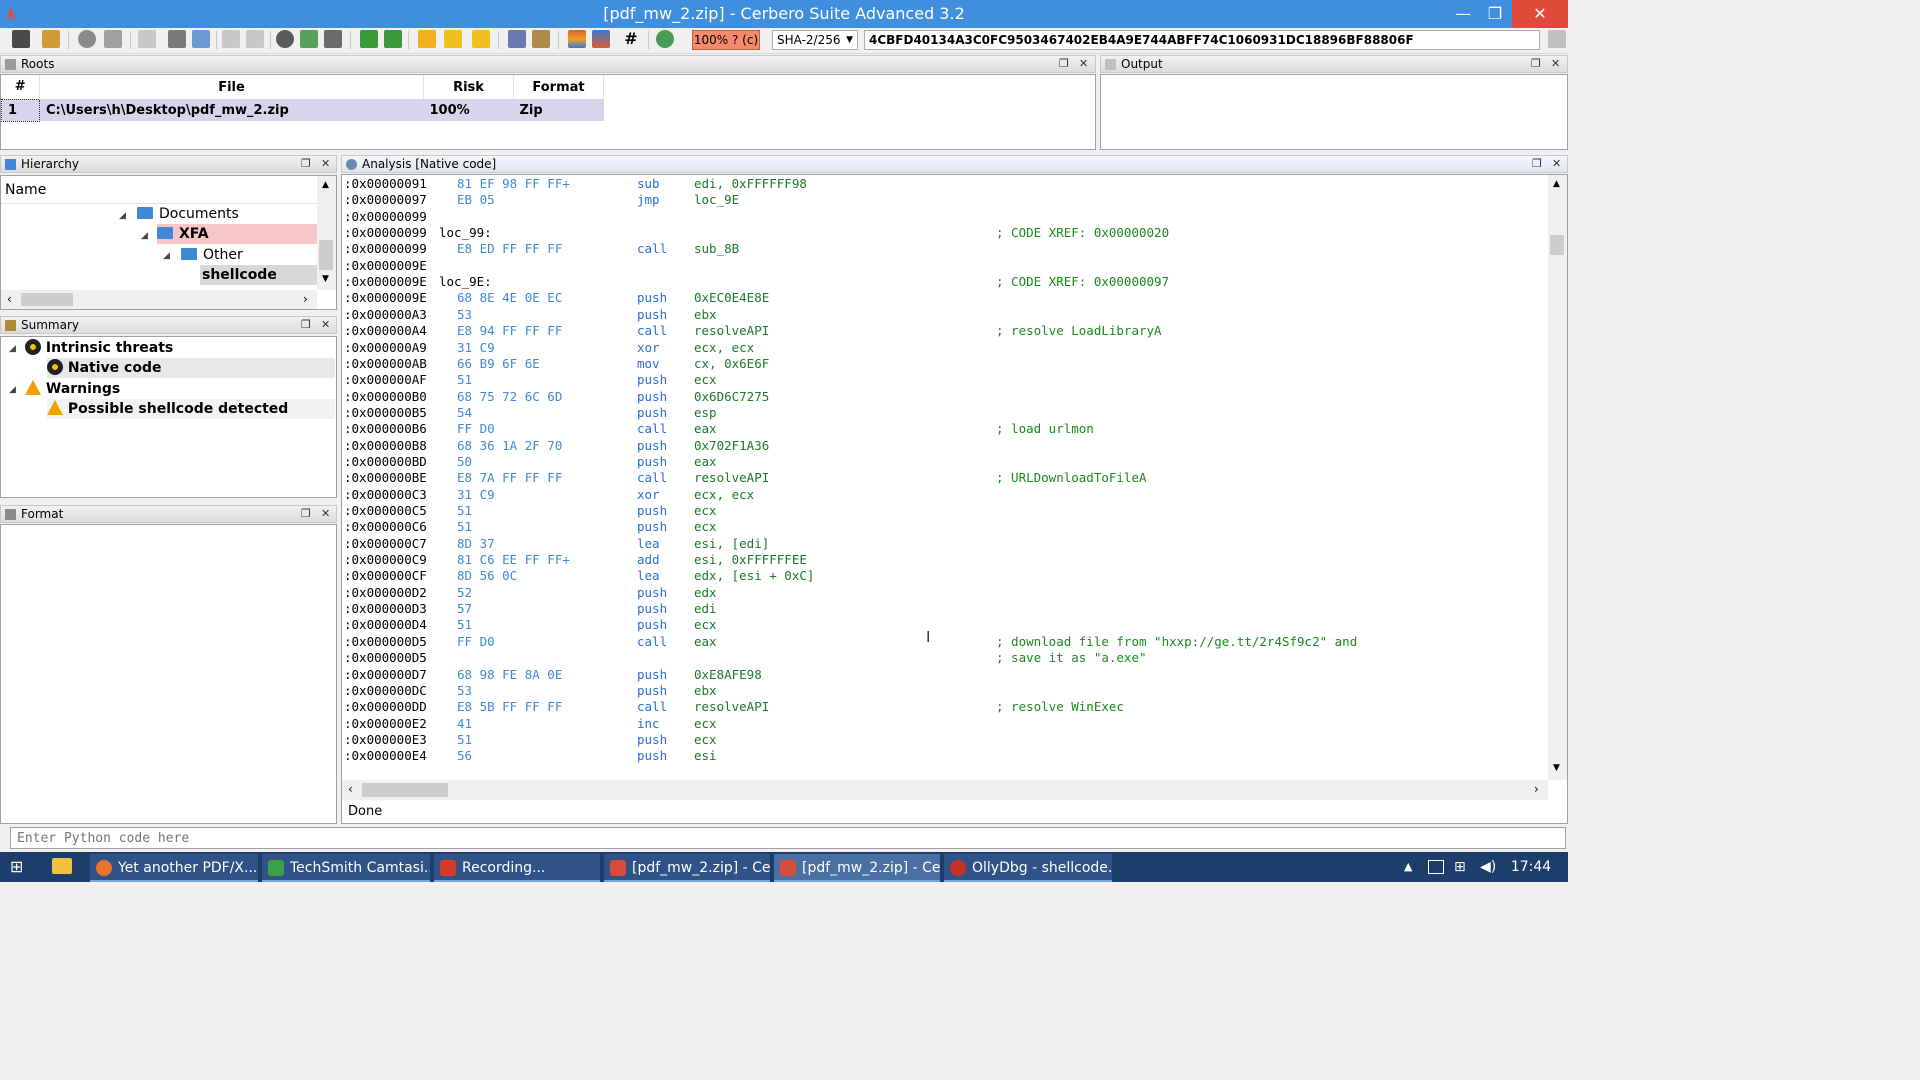  What do you see at coordinates (177, 39) in the screenshot?
I see `panel-icon` at bounding box center [177, 39].